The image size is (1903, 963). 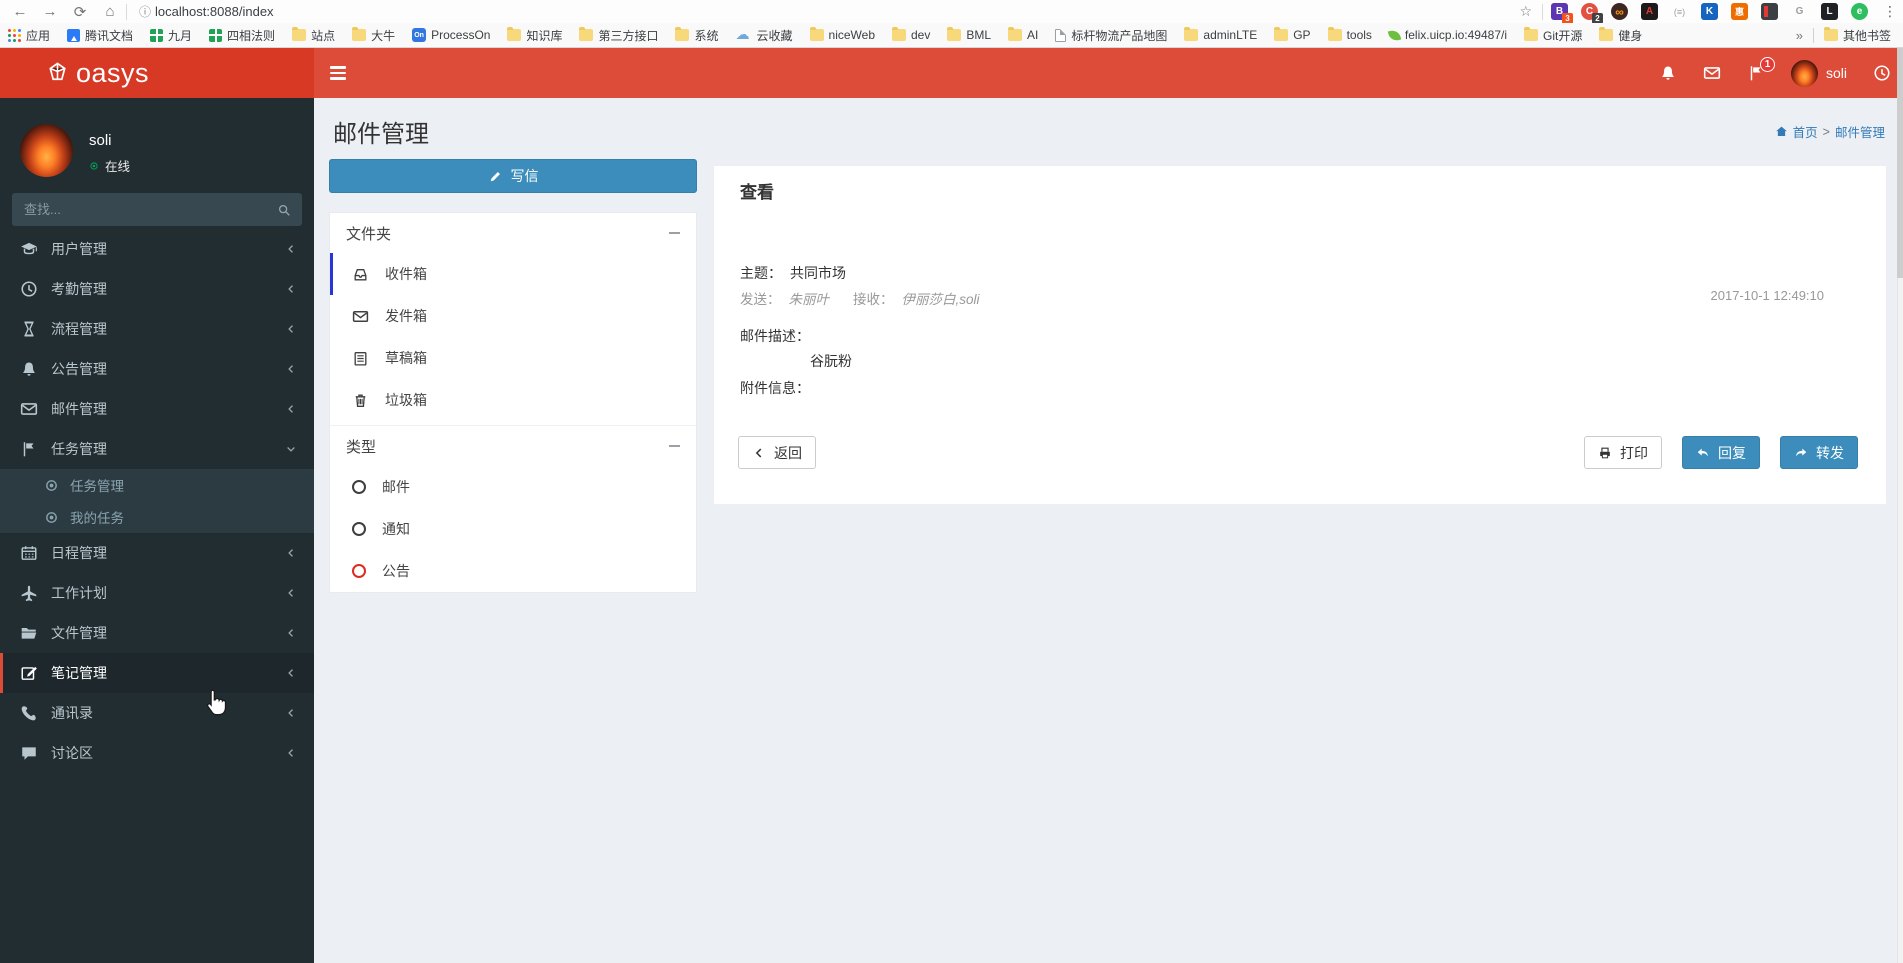 What do you see at coordinates (1553, 35) in the screenshot?
I see `bookmark-folder: Git开源` at bounding box center [1553, 35].